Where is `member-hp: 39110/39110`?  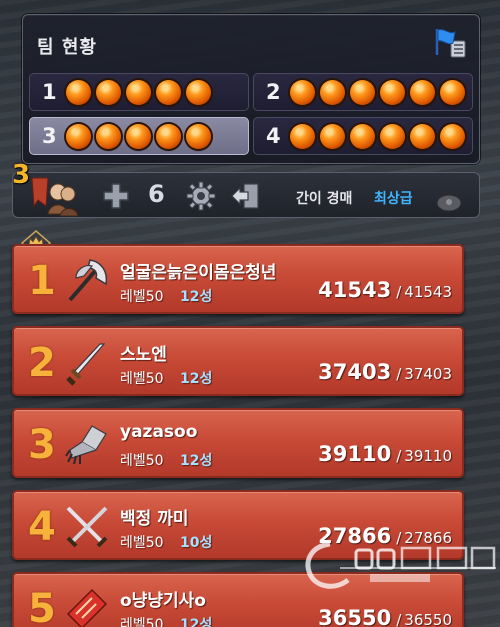
member-hp: 39110/39110 is located at coordinates (385, 454).